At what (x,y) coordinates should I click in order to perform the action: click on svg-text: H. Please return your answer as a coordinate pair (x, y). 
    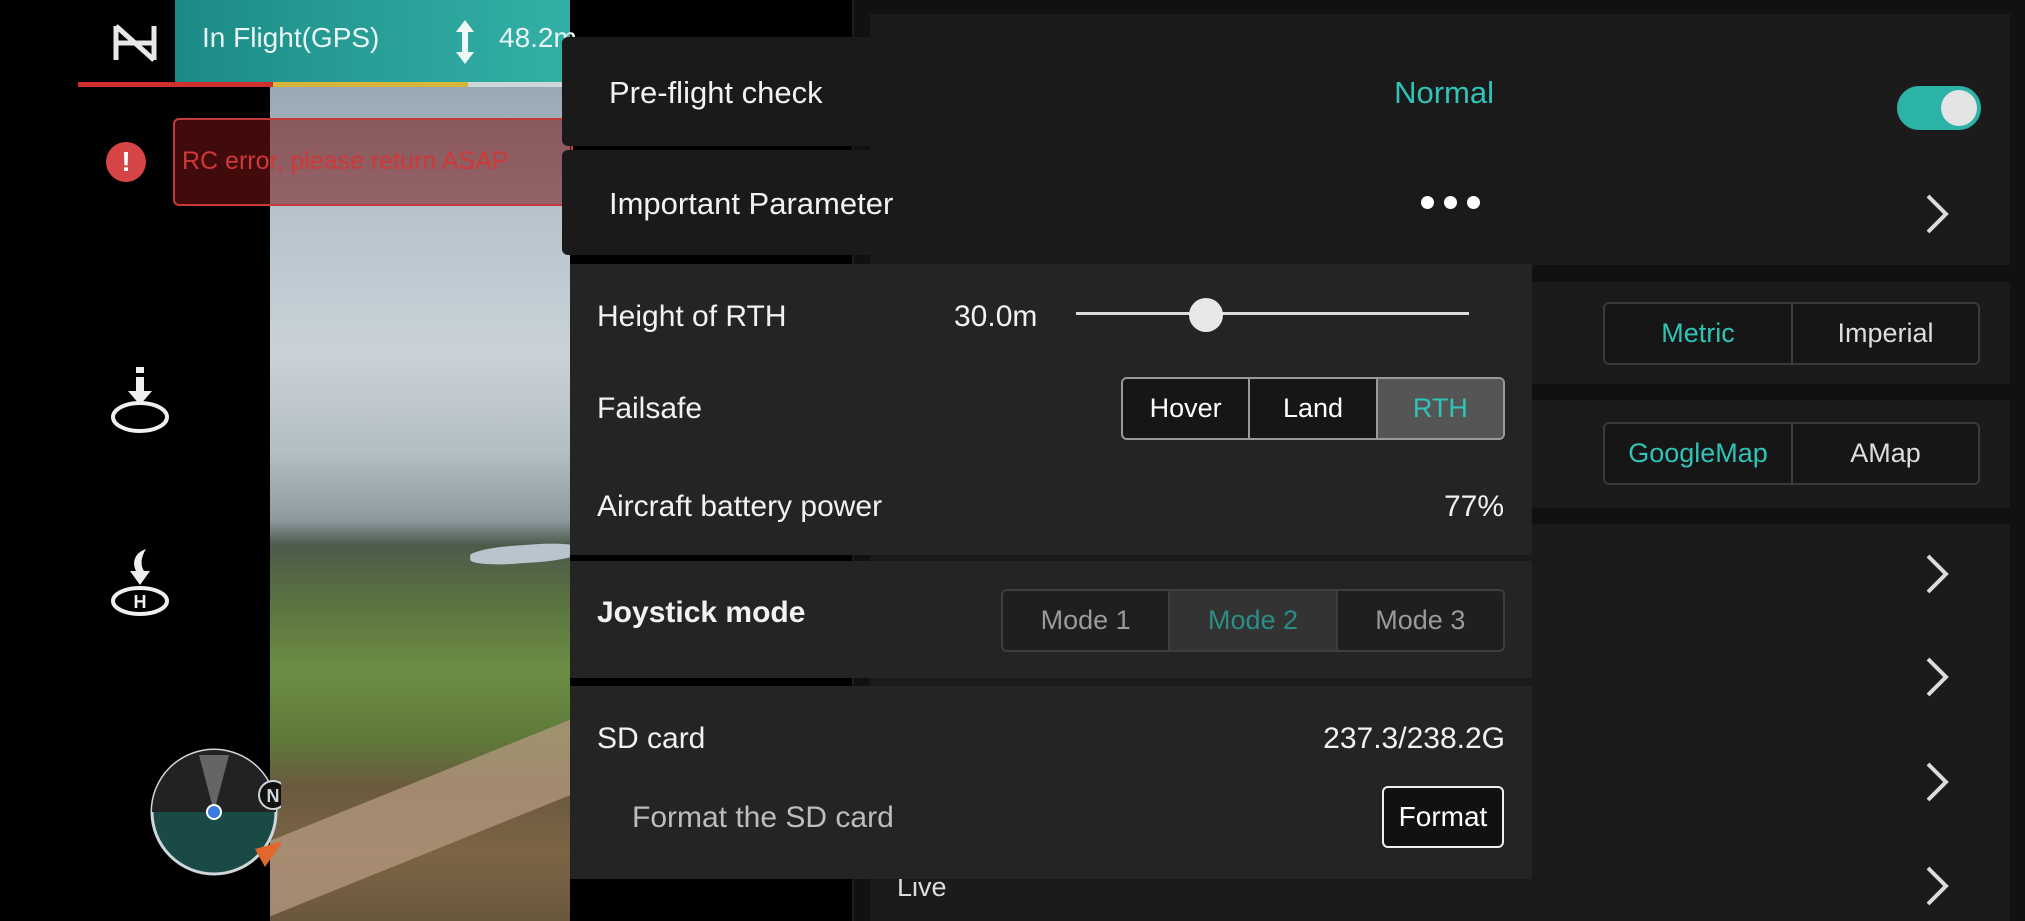
    Looking at the image, I should click on (140, 602).